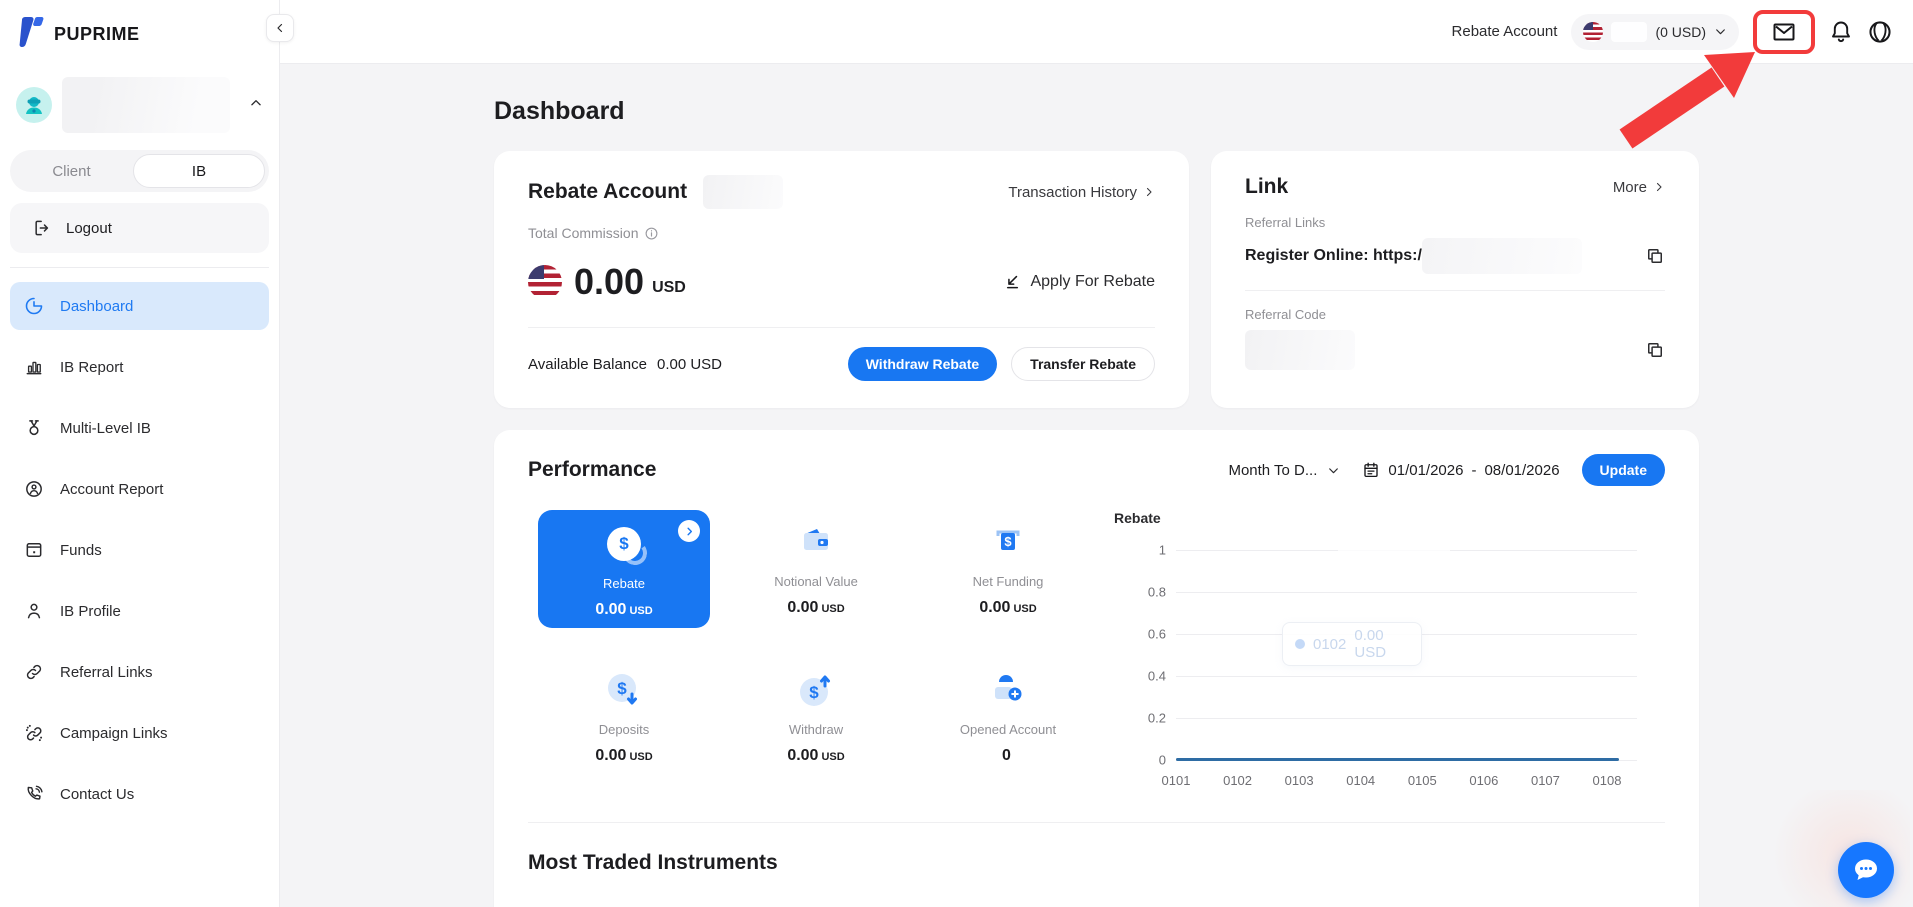  What do you see at coordinates (1841, 32) in the screenshot?
I see `notifications-button` at bounding box center [1841, 32].